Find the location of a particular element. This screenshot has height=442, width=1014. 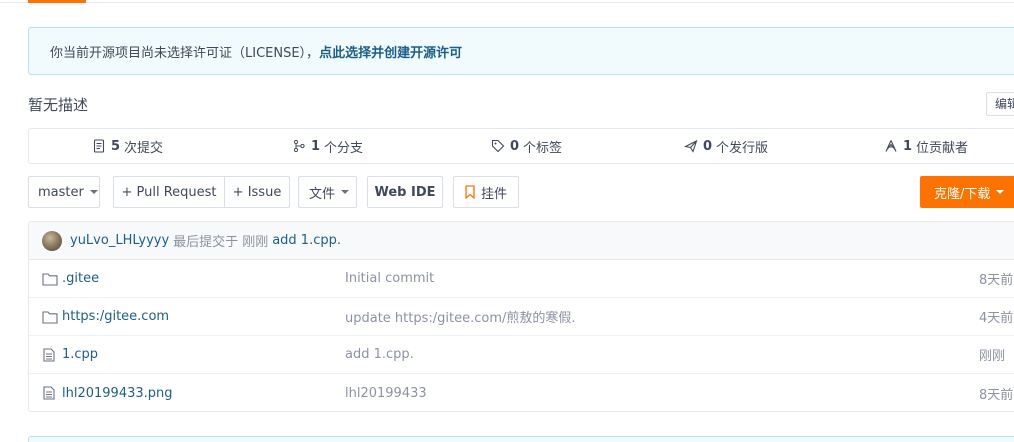

files-dropdown-label: 文件 is located at coordinates (322, 194).